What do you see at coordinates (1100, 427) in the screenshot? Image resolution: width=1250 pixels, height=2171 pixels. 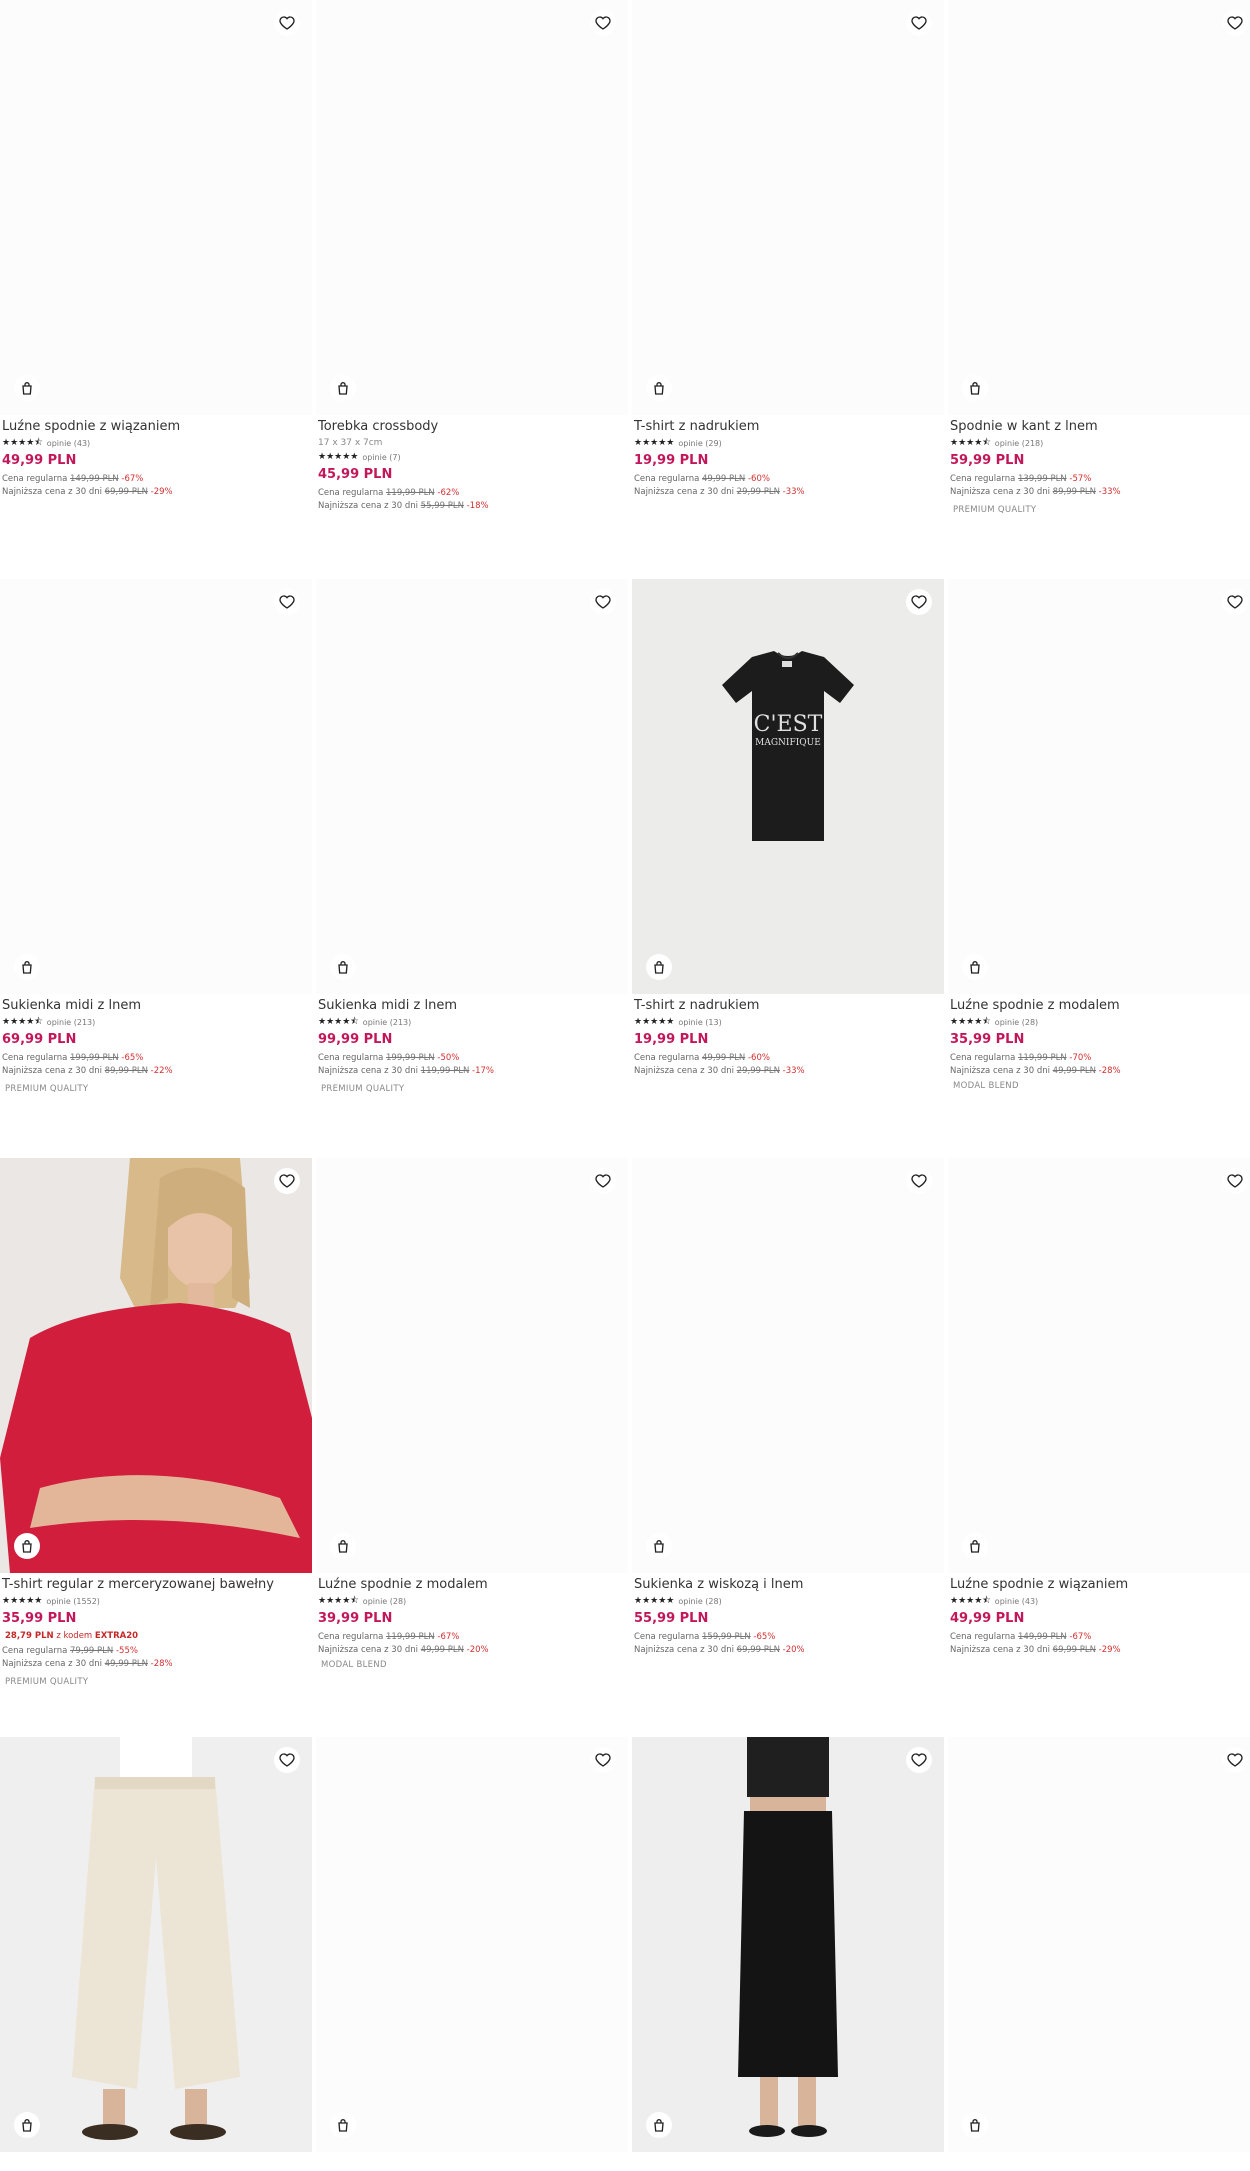 I see `product-title: Spodnie w kant z lnem` at bounding box center [1100, 427].